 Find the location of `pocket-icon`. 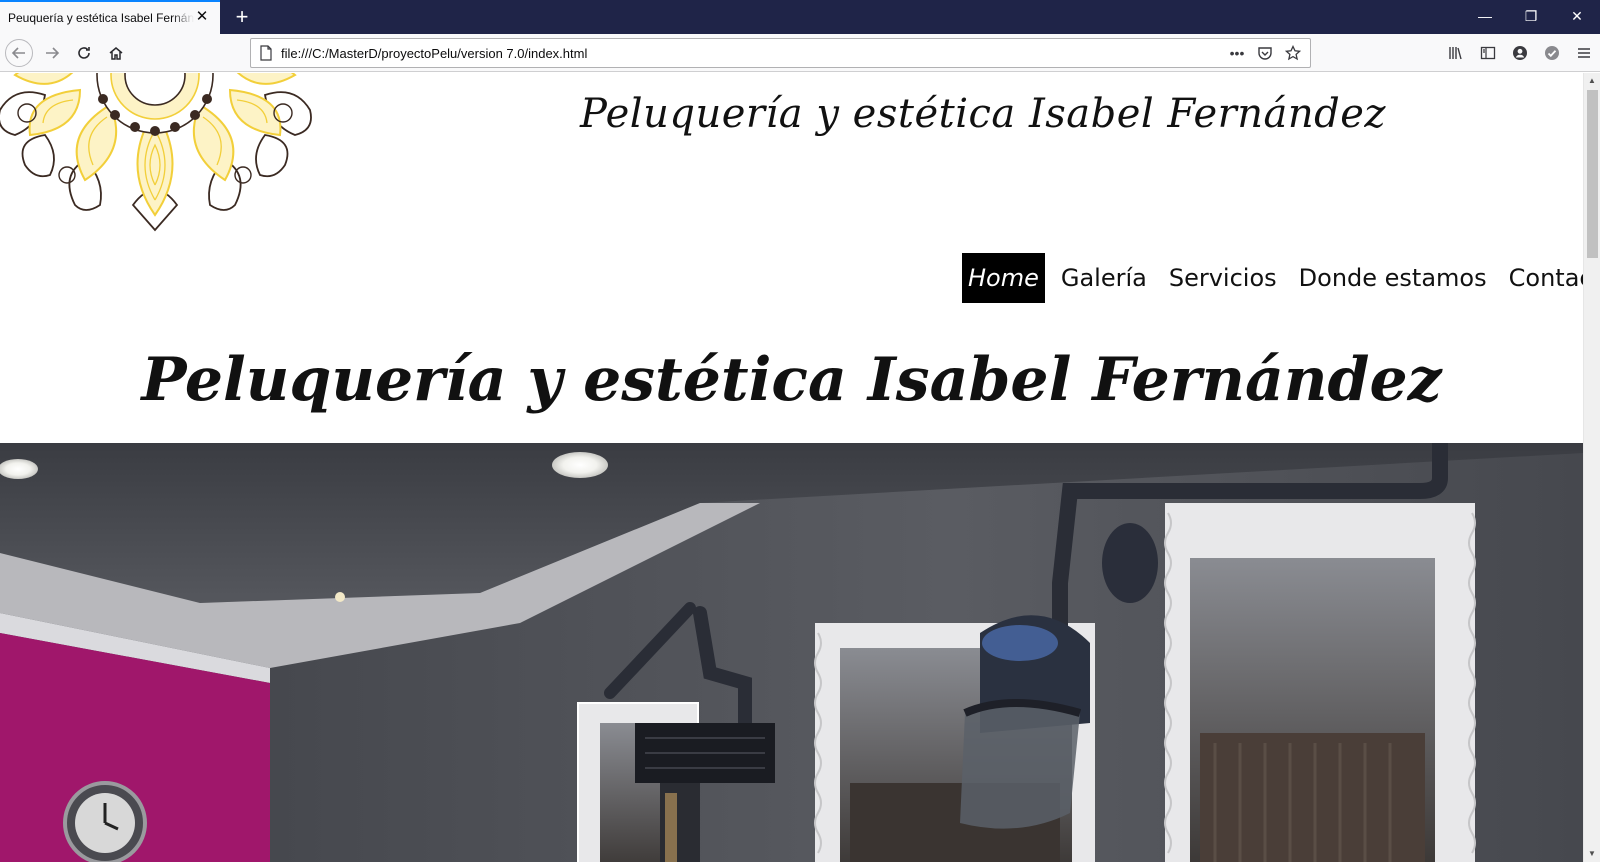

pocket-icon is located at coordinates (1265, 53).